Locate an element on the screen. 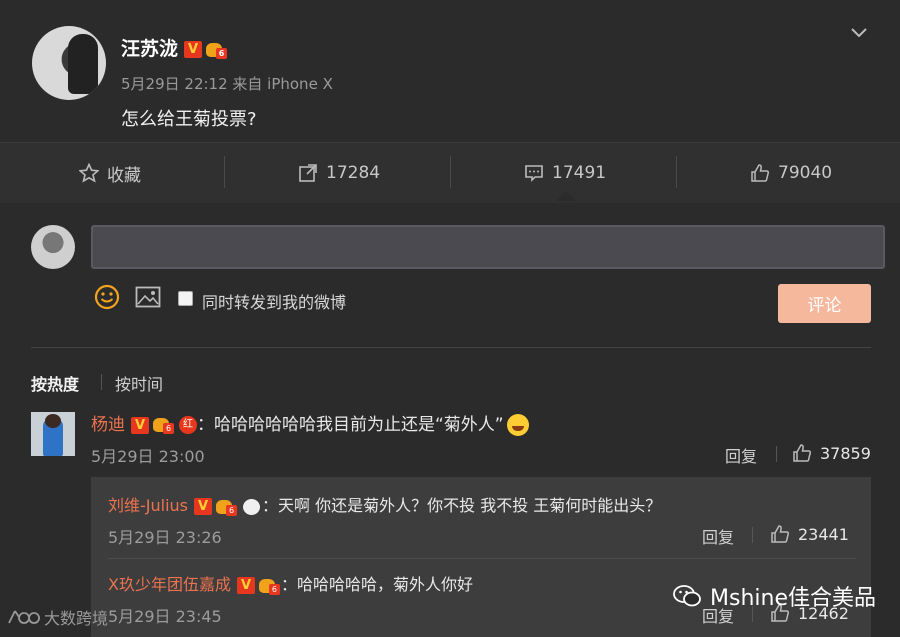  reply-line: 刘维-Julius V 6 ：天啊 你还是菊外人？你不投 我不投 王菊何时能出头？ is located at coordinates (384, 504).